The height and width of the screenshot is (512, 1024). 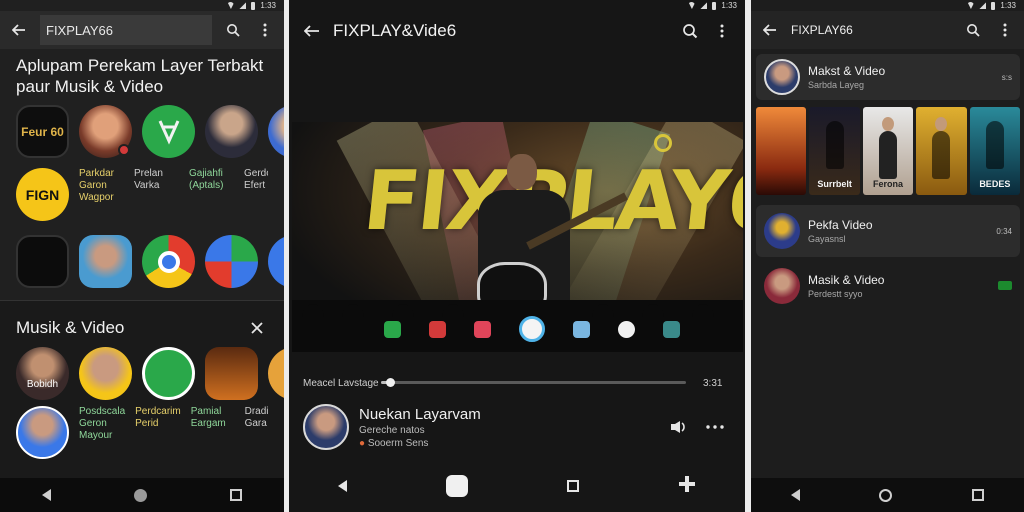 What do you see at coordinates (836, 85) in the screenshot?
I see `card-sub: Sarbda Layeg` at bounding box center [836, 85].